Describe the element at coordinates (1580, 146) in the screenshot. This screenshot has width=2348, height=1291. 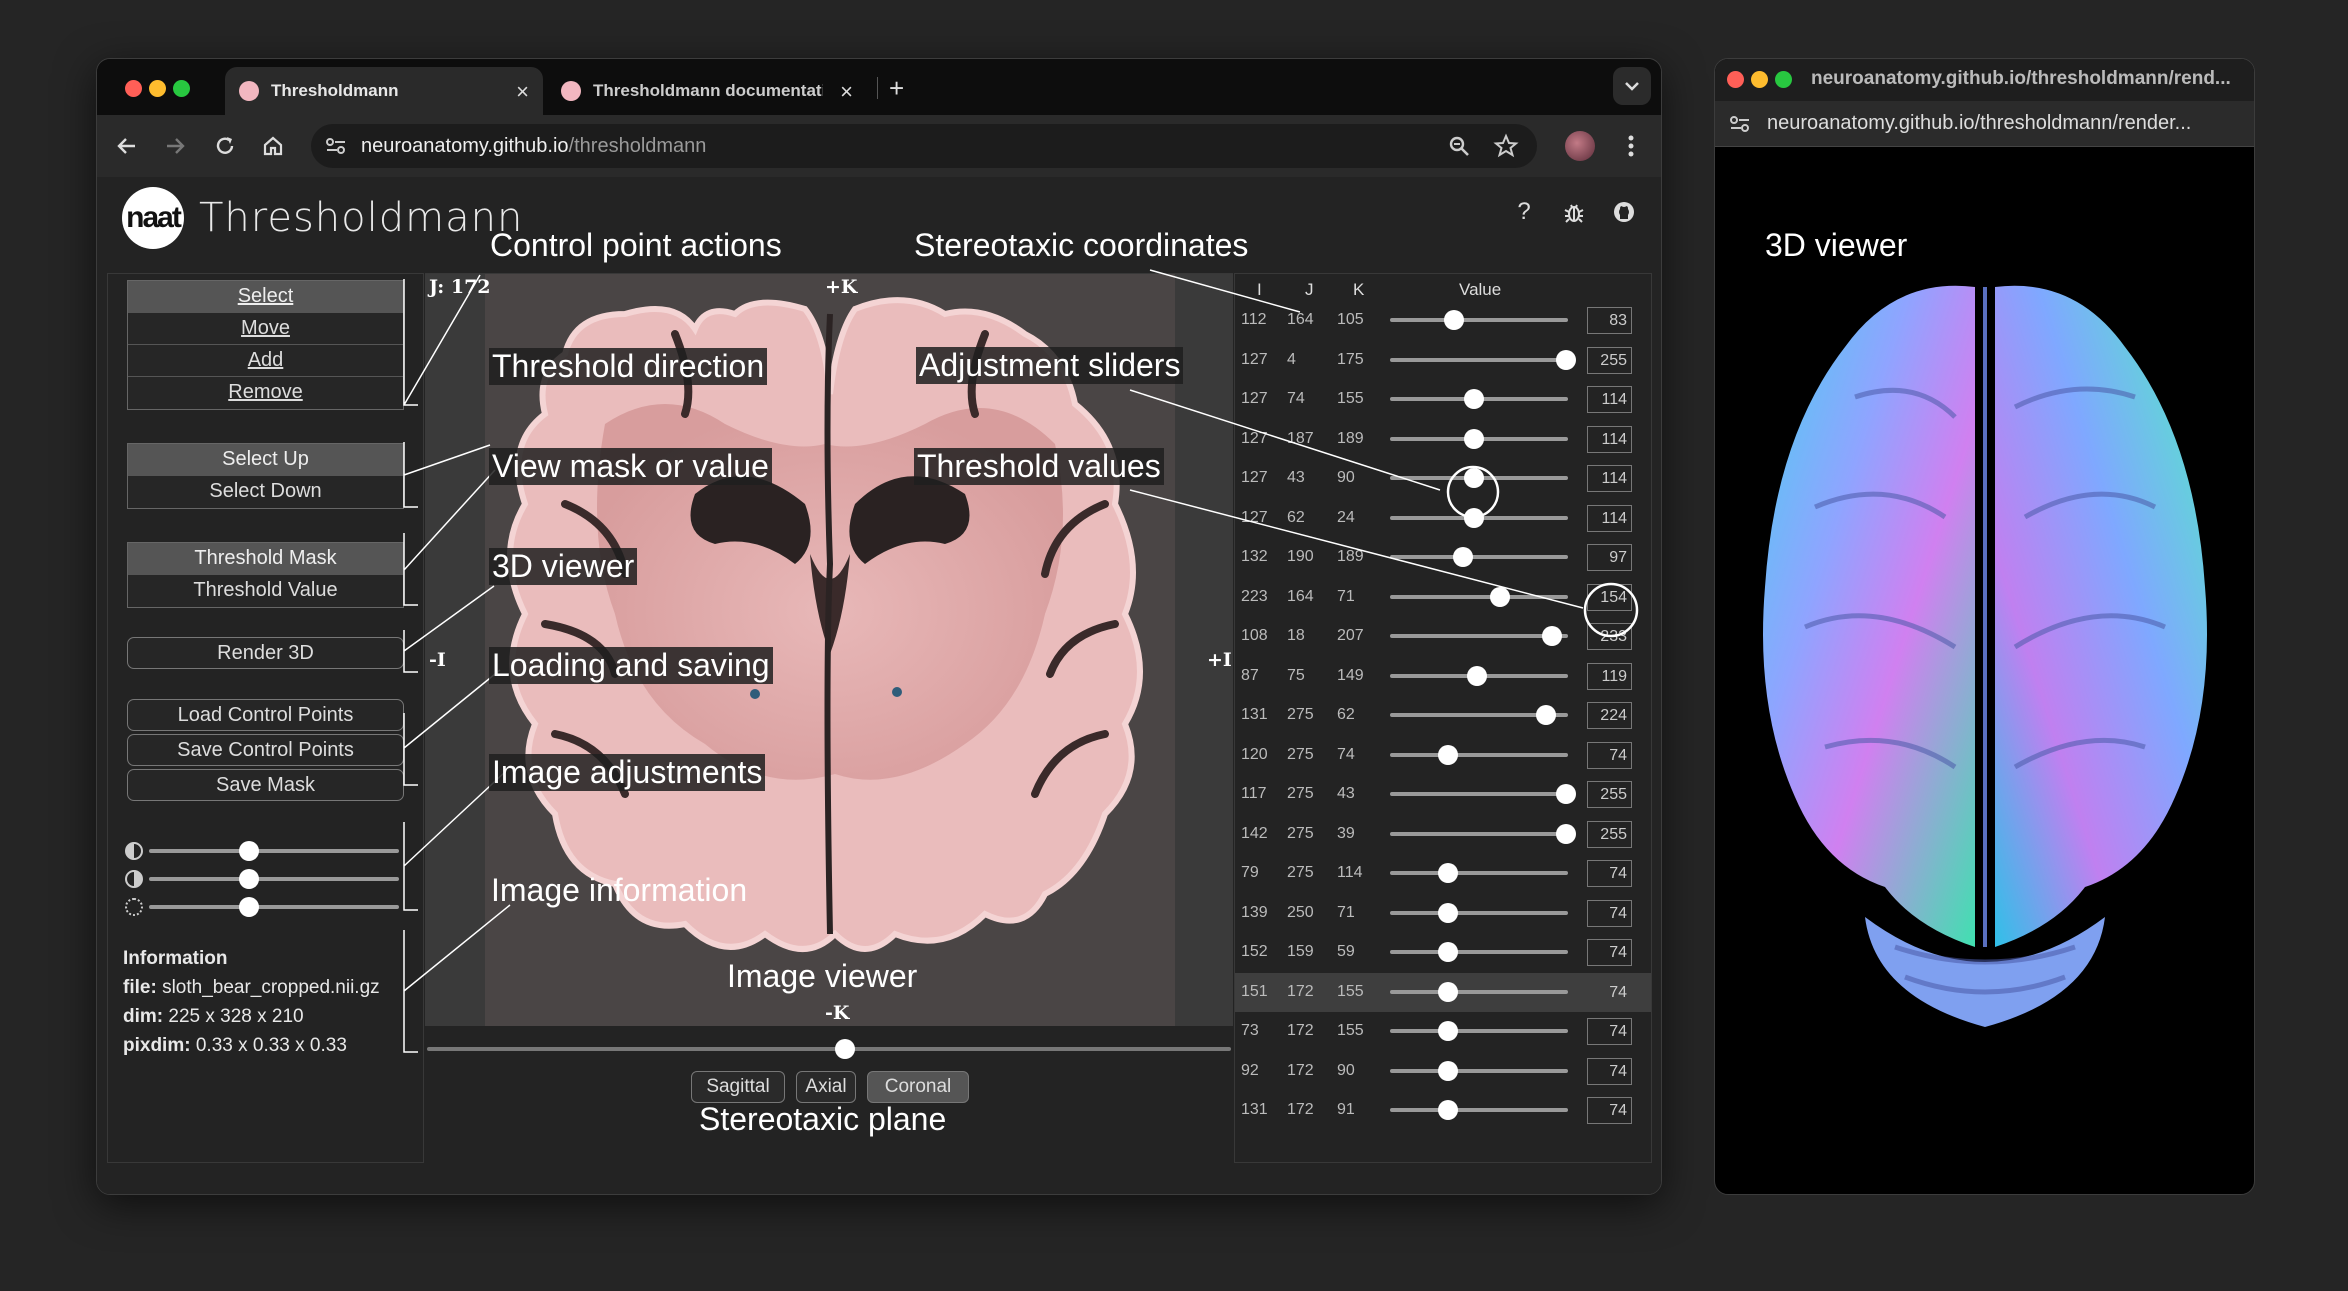
I see `profile-avatar` at that location.